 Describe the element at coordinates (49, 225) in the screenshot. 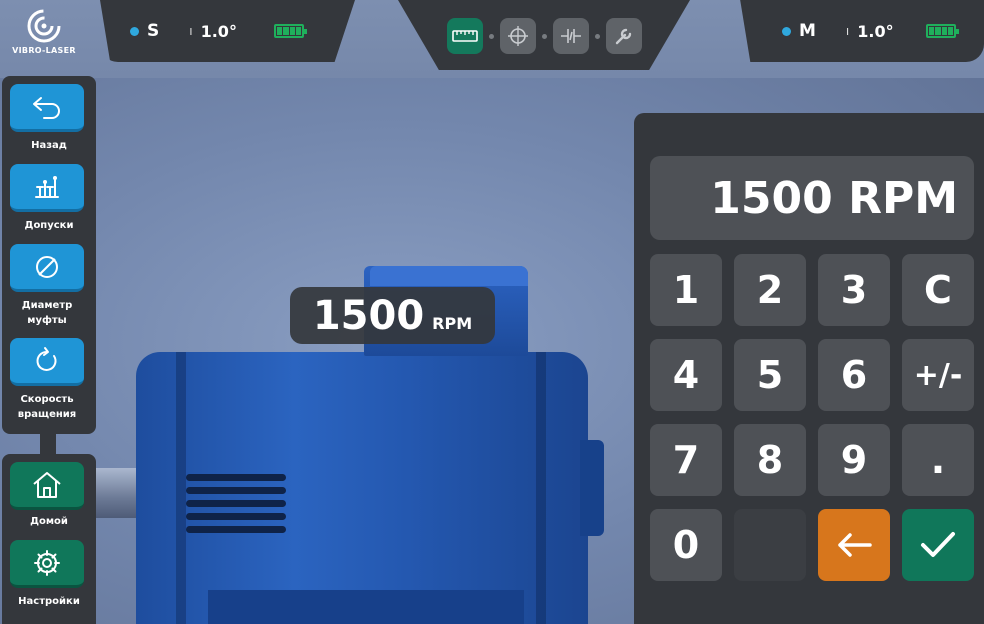

I see `tolerance-label: Допуски` at that location.